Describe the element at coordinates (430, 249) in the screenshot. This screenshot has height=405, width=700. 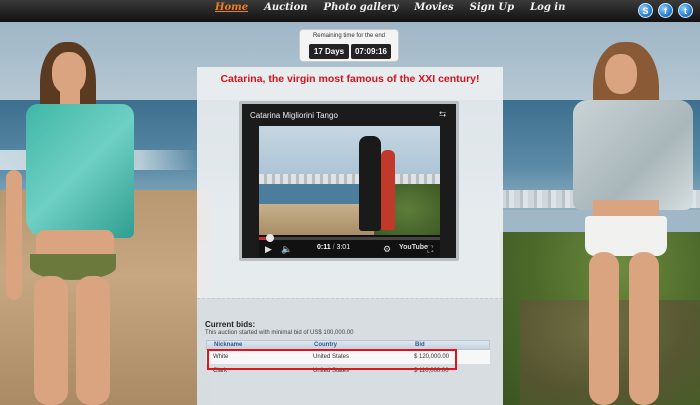
I see `fullscreen-icon: ⛶` at that location.